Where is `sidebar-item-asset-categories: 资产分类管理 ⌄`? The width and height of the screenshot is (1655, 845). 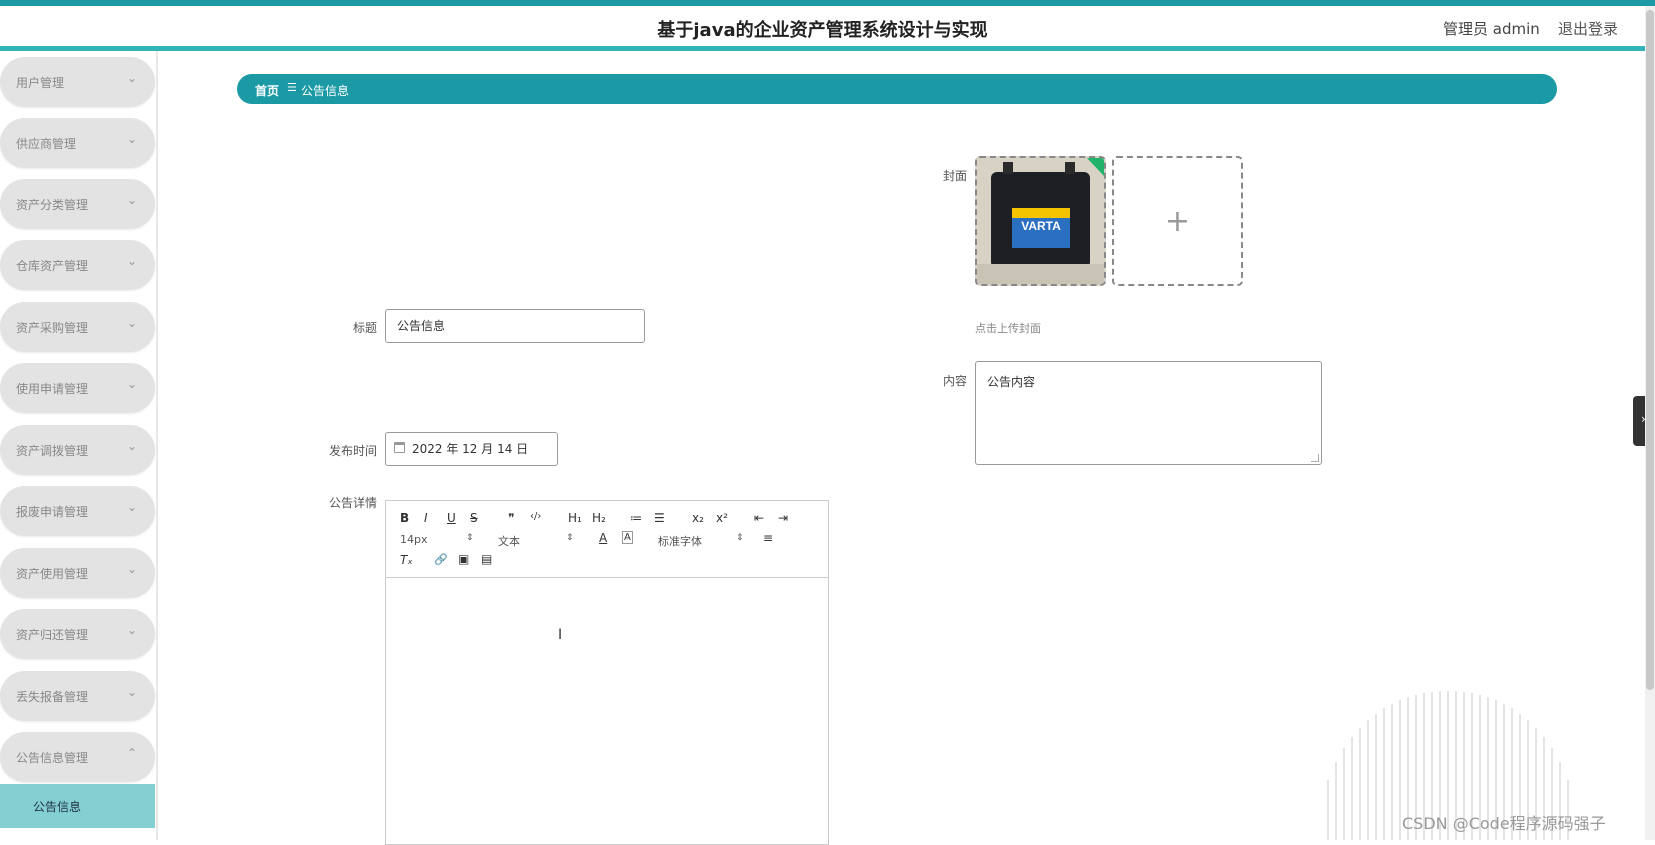 sidebar-item-asset-categories: 资产分类管理 ⌄ is located at coordinates (77, 204).